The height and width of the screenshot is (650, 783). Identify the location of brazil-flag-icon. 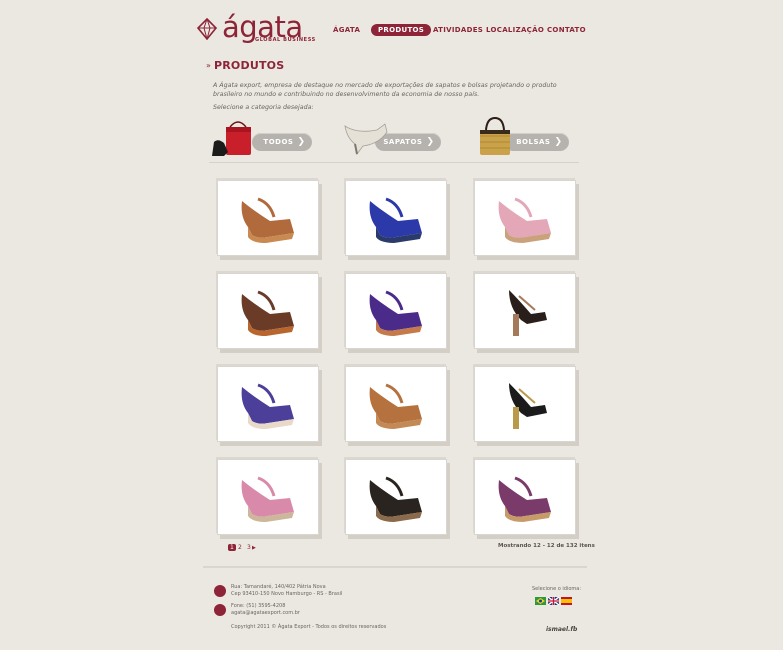
(540, 601).